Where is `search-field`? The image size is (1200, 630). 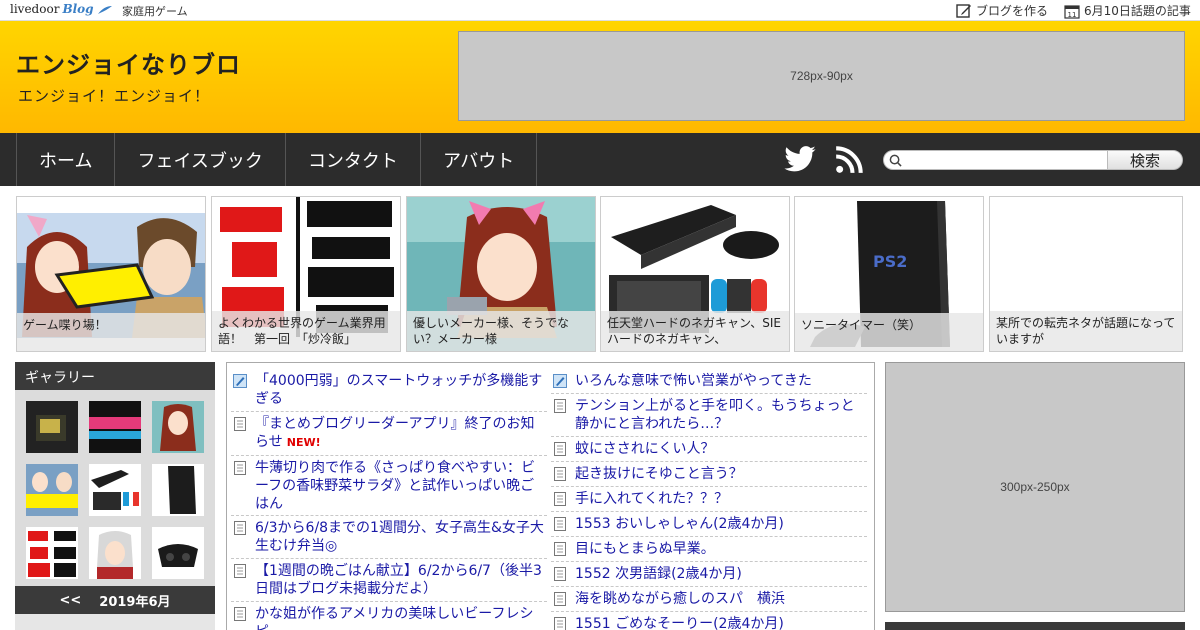
search-field is located at coordinates (995, 160).